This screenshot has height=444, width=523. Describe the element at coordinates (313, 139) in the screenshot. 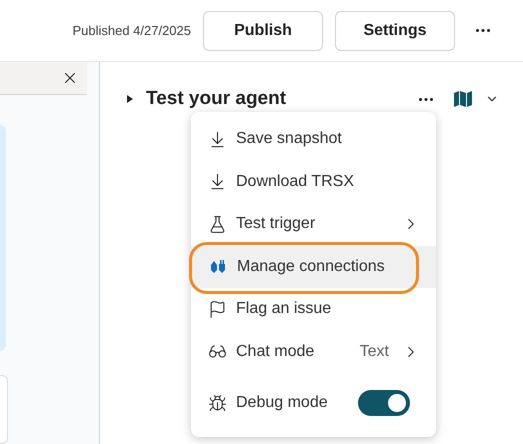

I see `menu-item: Save snapshot` at that location.